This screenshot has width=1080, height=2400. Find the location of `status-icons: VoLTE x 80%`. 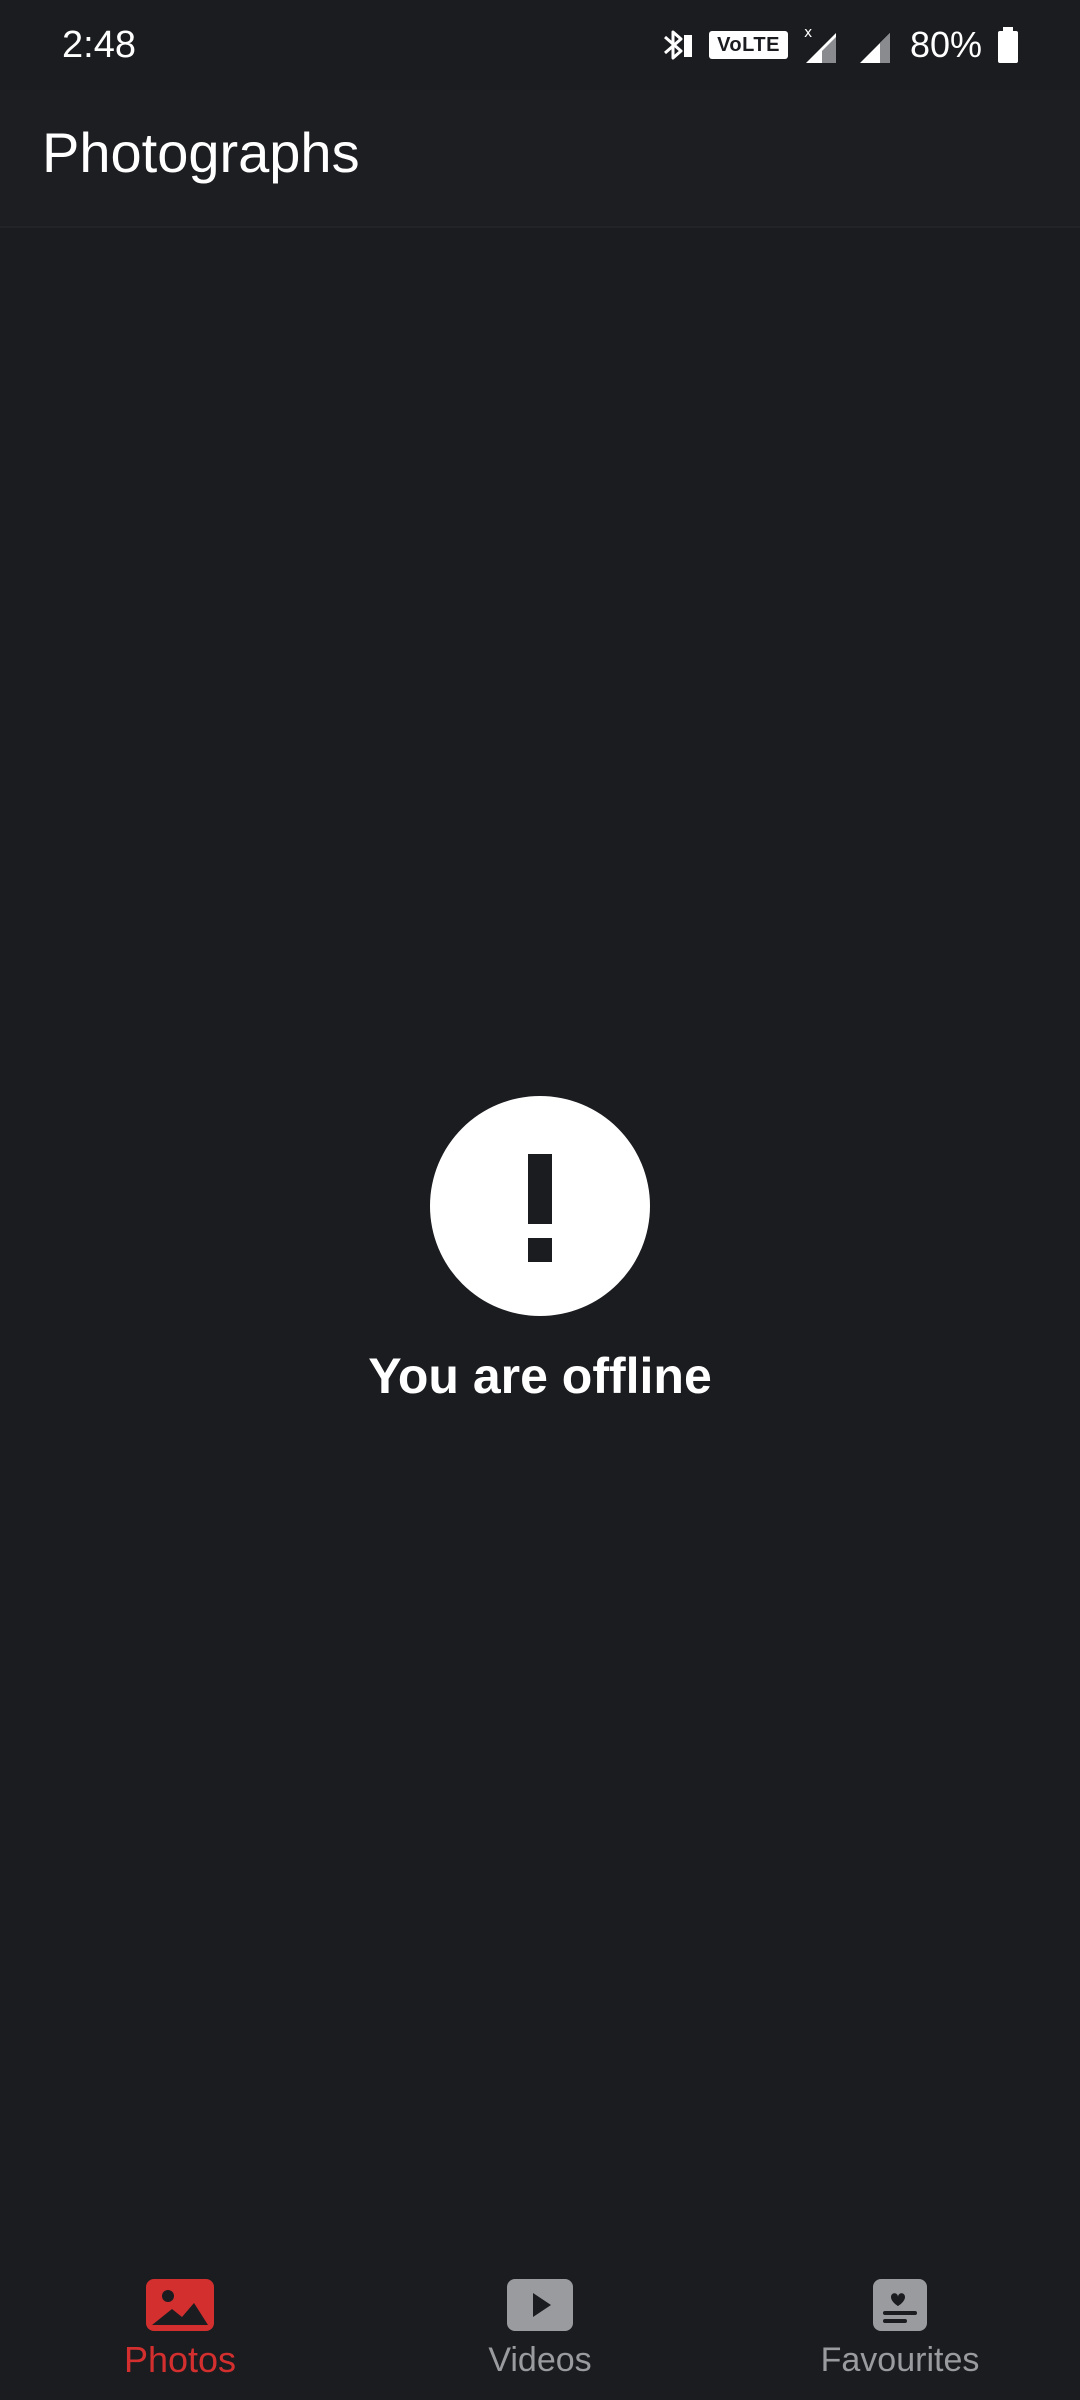

status-icons: VoLTE x 80% is located at coordinates (837, 45).